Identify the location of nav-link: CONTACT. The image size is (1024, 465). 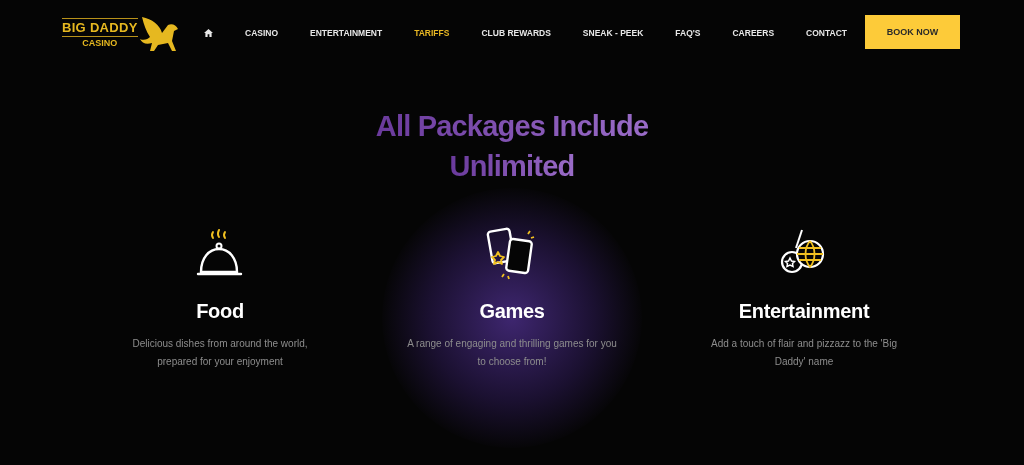
(826, 33).